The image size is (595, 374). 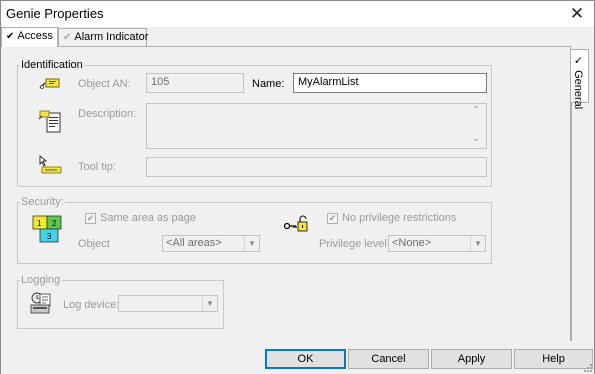 I want to click on svg-text: 3, so click(x=49, y=236).